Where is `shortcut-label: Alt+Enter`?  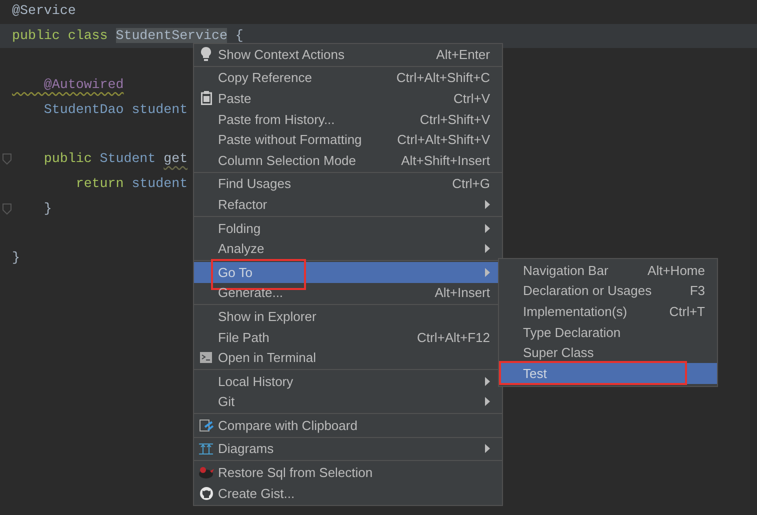
shortcut-label: Alt+Enter is located at coordinates (463, 54).